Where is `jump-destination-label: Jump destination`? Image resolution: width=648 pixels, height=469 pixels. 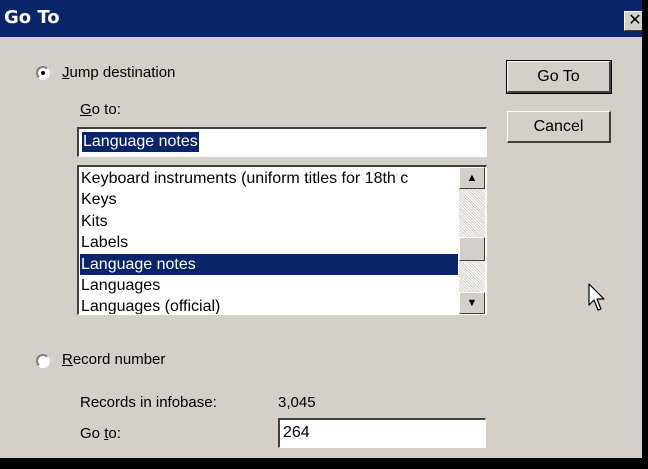
jump-destination-label: Jump destination is located at coordinates (119, 72).